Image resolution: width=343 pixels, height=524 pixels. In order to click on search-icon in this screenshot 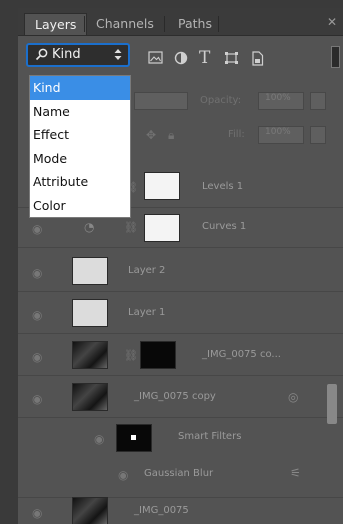, I will do `click(41, 56)`.